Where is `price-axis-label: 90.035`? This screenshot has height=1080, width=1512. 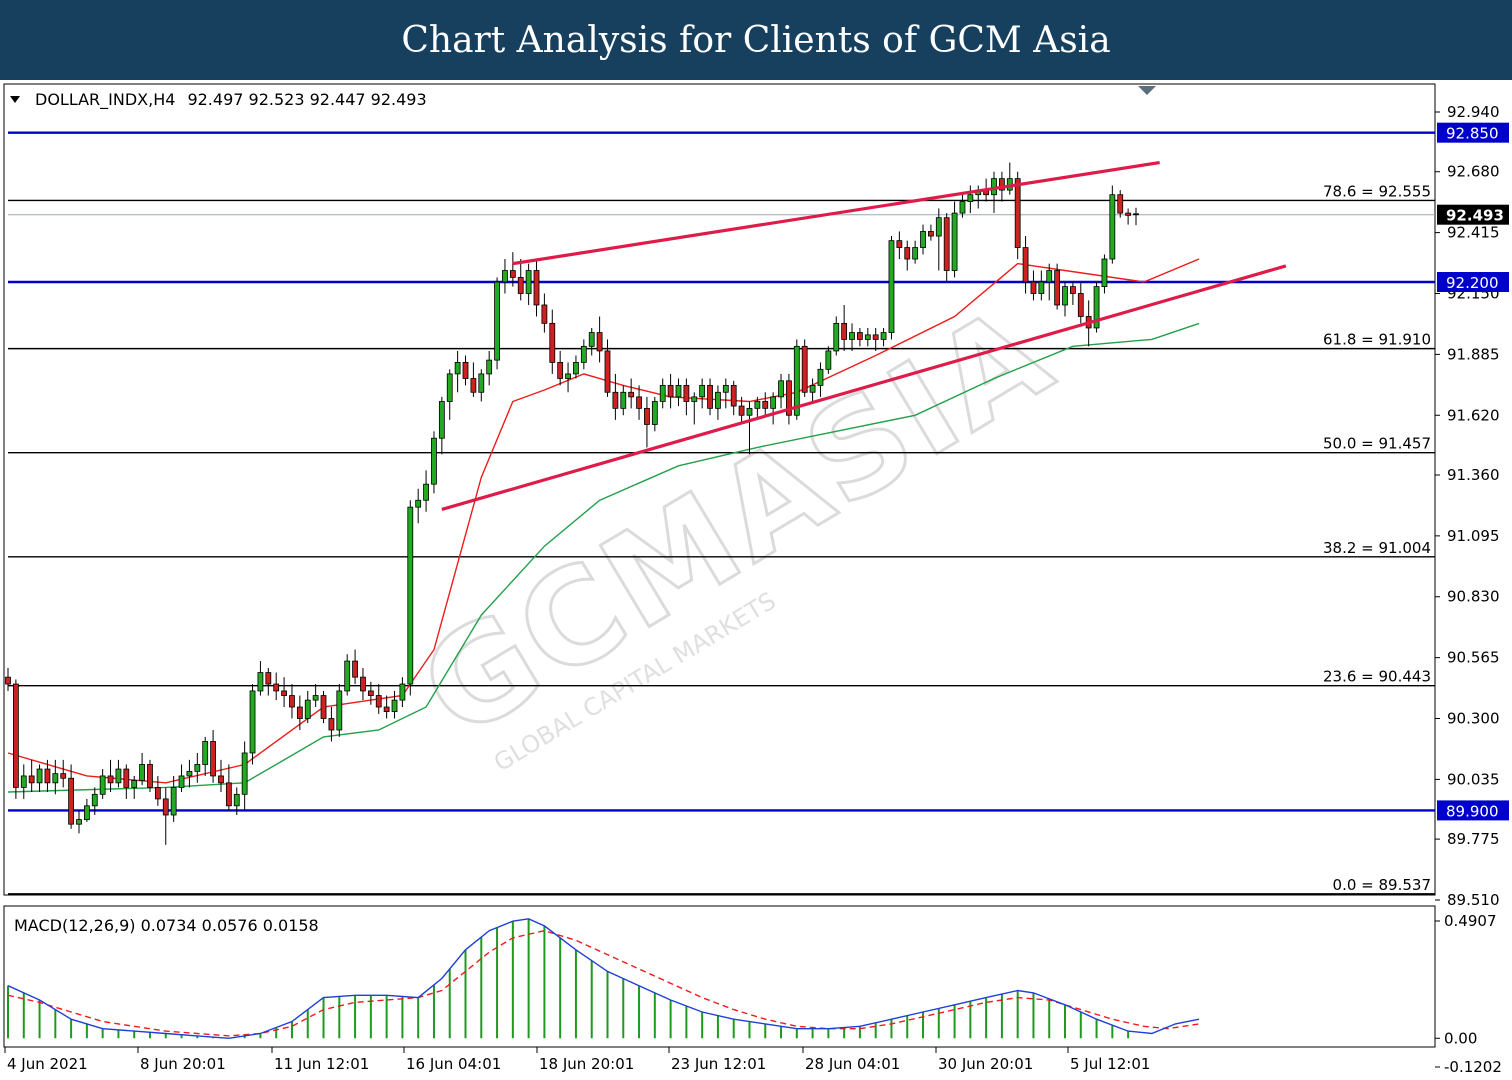 price-axis-label: 90.035 is located at coordinates (1473, 779).